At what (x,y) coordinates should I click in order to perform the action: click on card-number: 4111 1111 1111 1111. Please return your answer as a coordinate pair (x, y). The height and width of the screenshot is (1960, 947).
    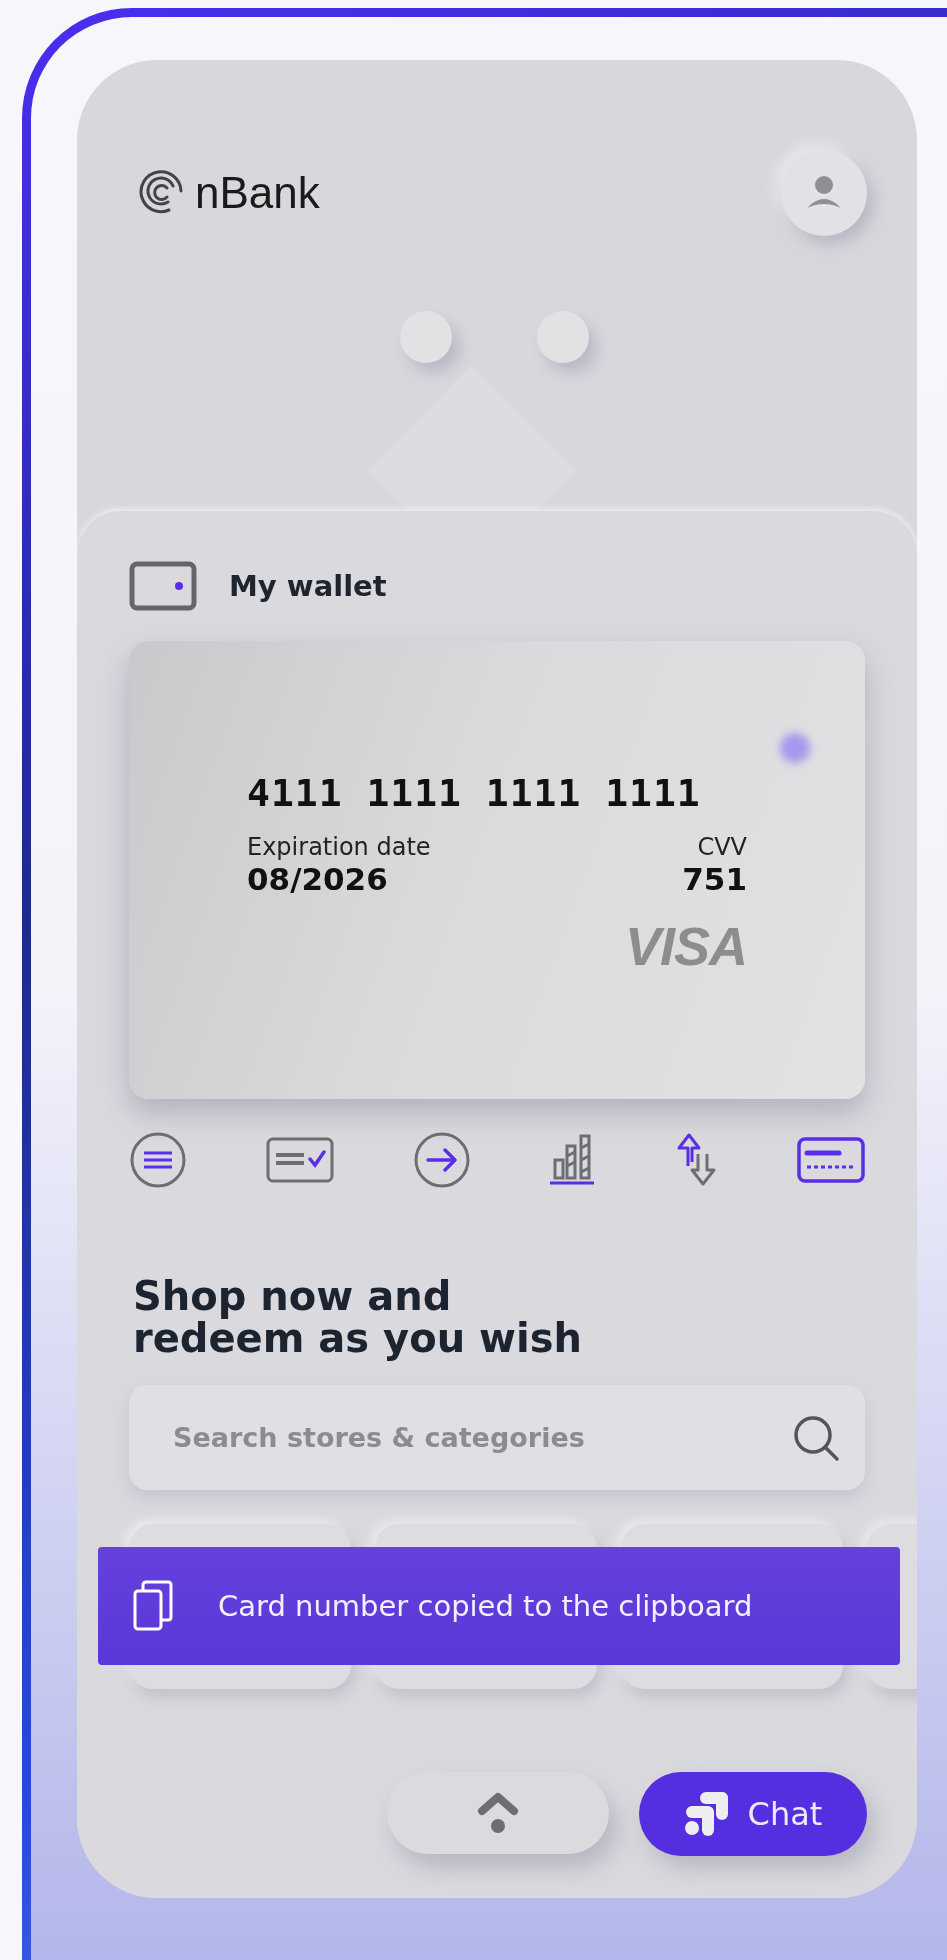
    Looking at the image, I should click on (474, 793).